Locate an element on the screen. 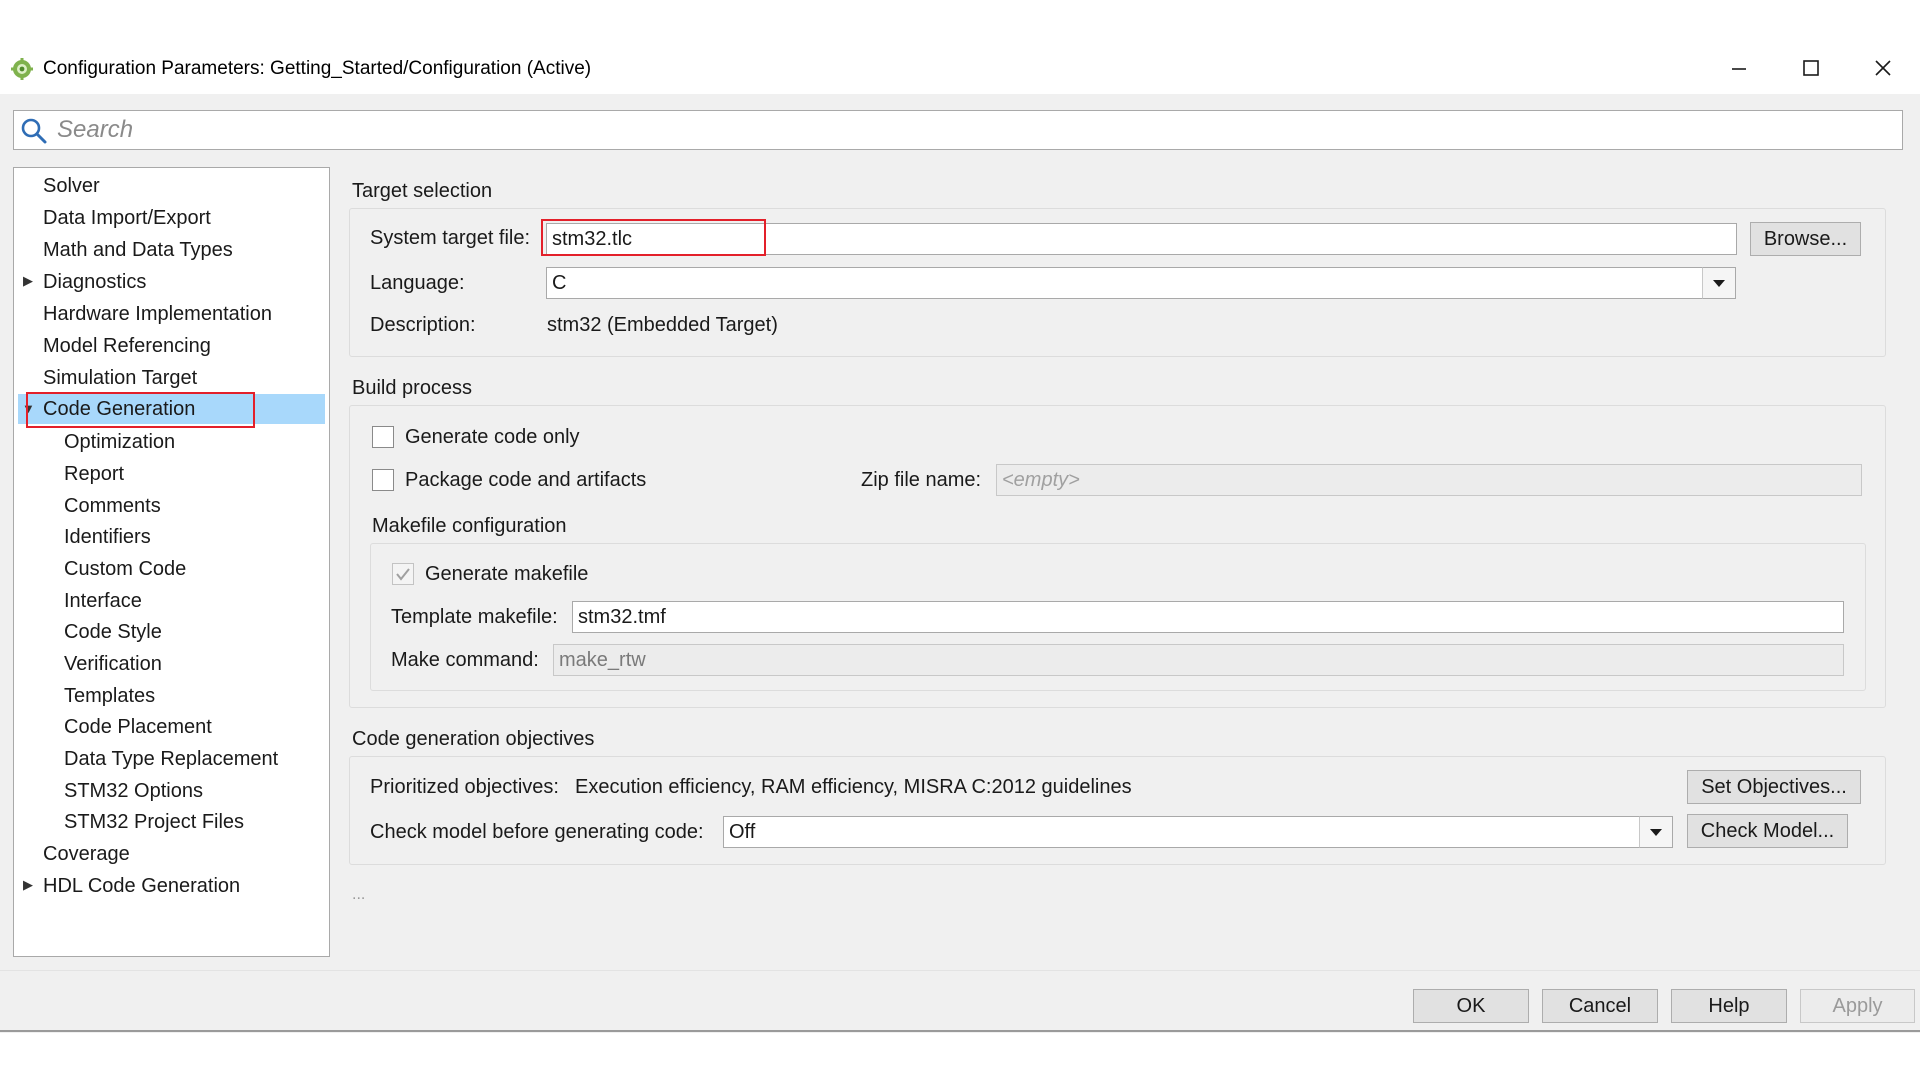 This screenshot has height=1080, width=1920. code-gen-objectives-title: Code generation objectives is located at coordinates (473, 739).